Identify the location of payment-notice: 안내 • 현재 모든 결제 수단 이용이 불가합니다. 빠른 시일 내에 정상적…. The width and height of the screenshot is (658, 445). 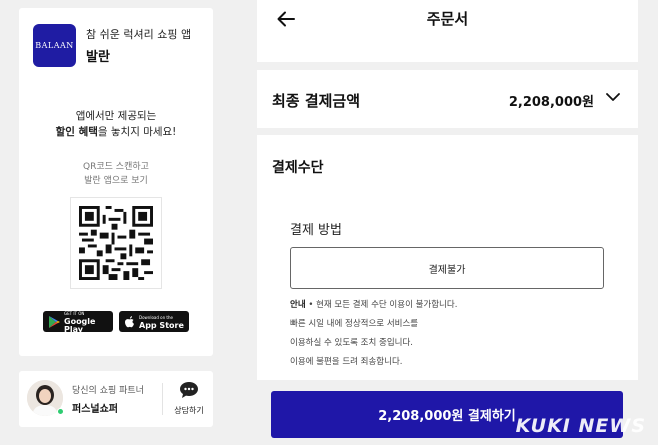
(373, 334).